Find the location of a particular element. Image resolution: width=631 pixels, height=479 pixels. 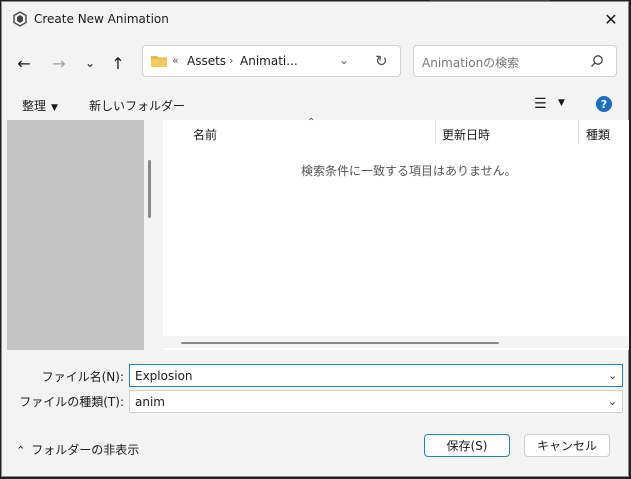

organize-label: 整理 is located at coordinates (34, 106).